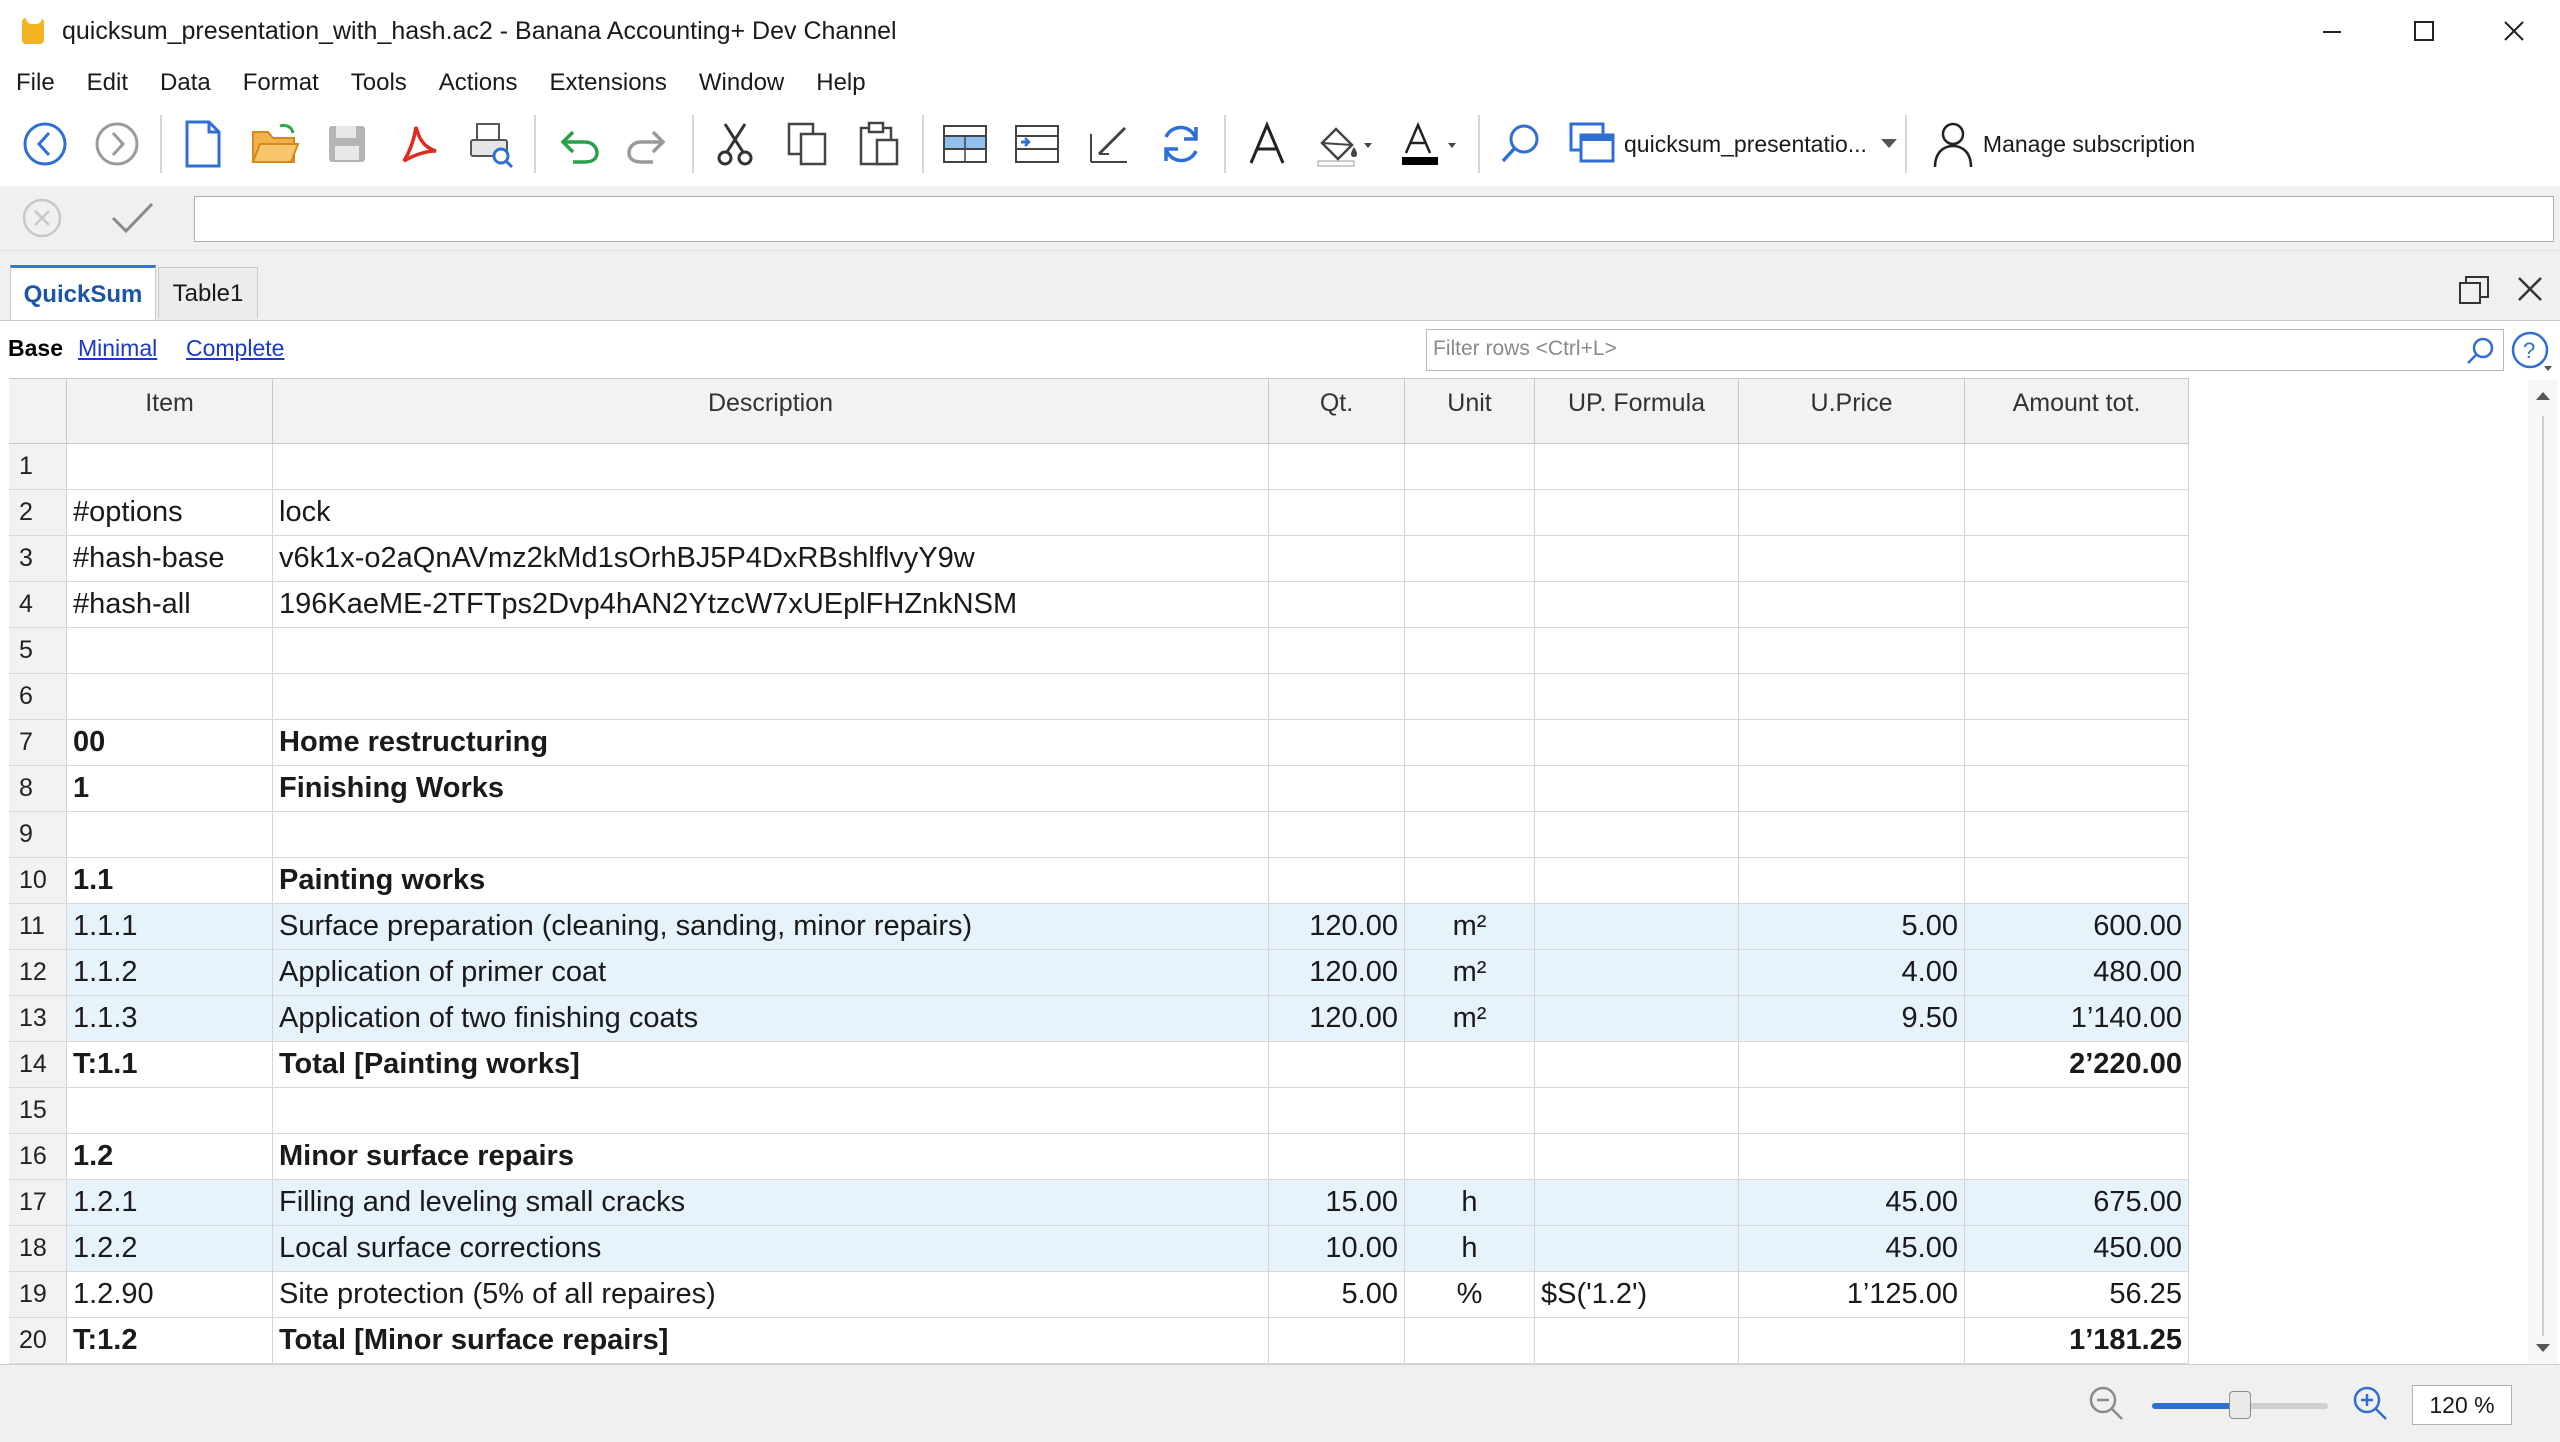 This screenshot has width=2560, height=1442. Describe the element at coordinates (1099, 789) in the screenshot. I see `table-row: 8 1 Finishing Works` at that location.